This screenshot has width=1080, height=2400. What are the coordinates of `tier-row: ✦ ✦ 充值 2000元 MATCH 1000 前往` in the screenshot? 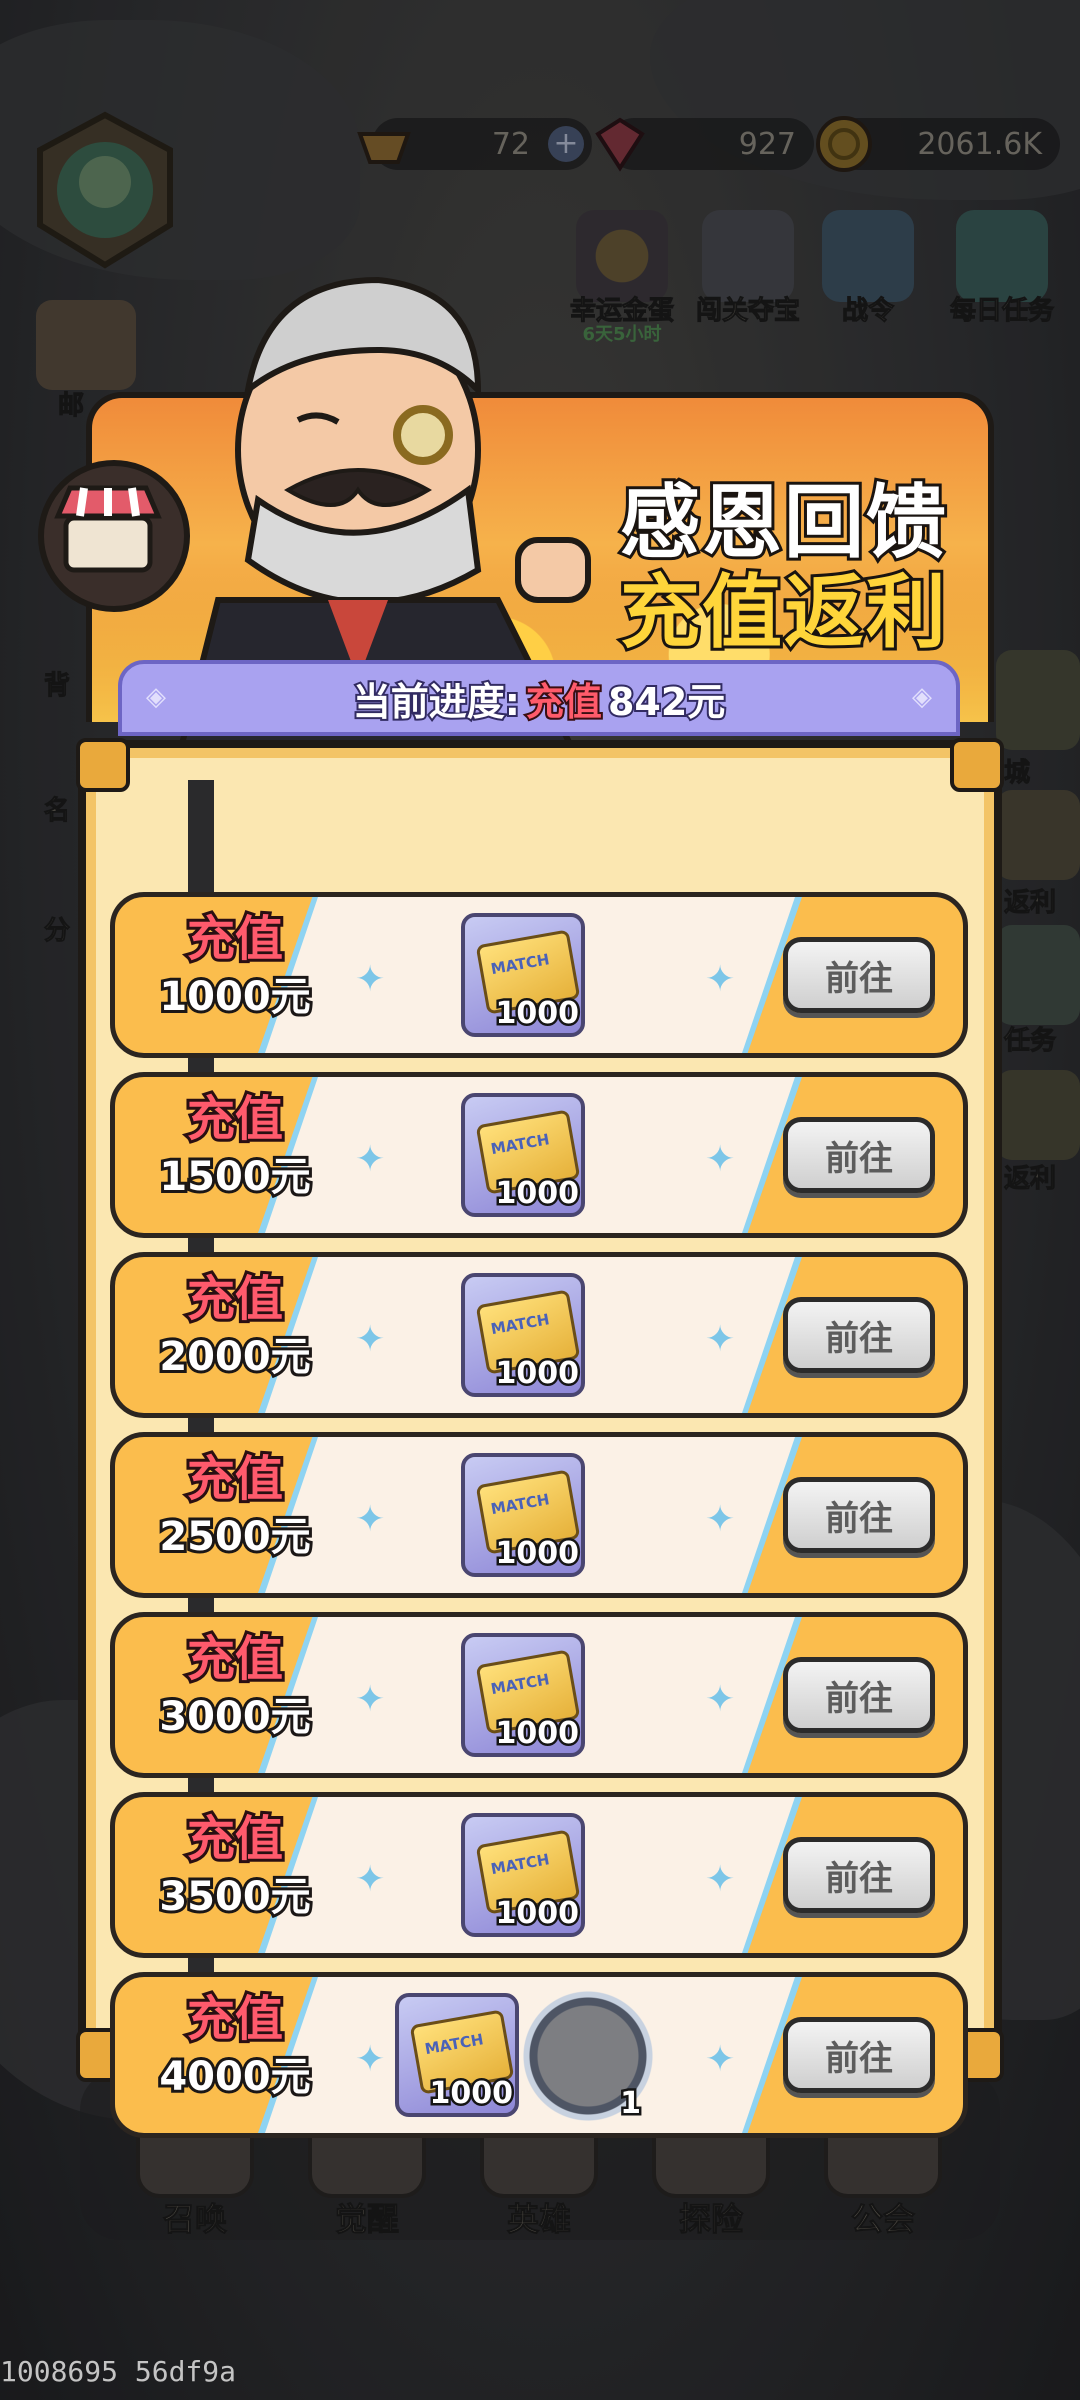 It's located at (539, 1335).